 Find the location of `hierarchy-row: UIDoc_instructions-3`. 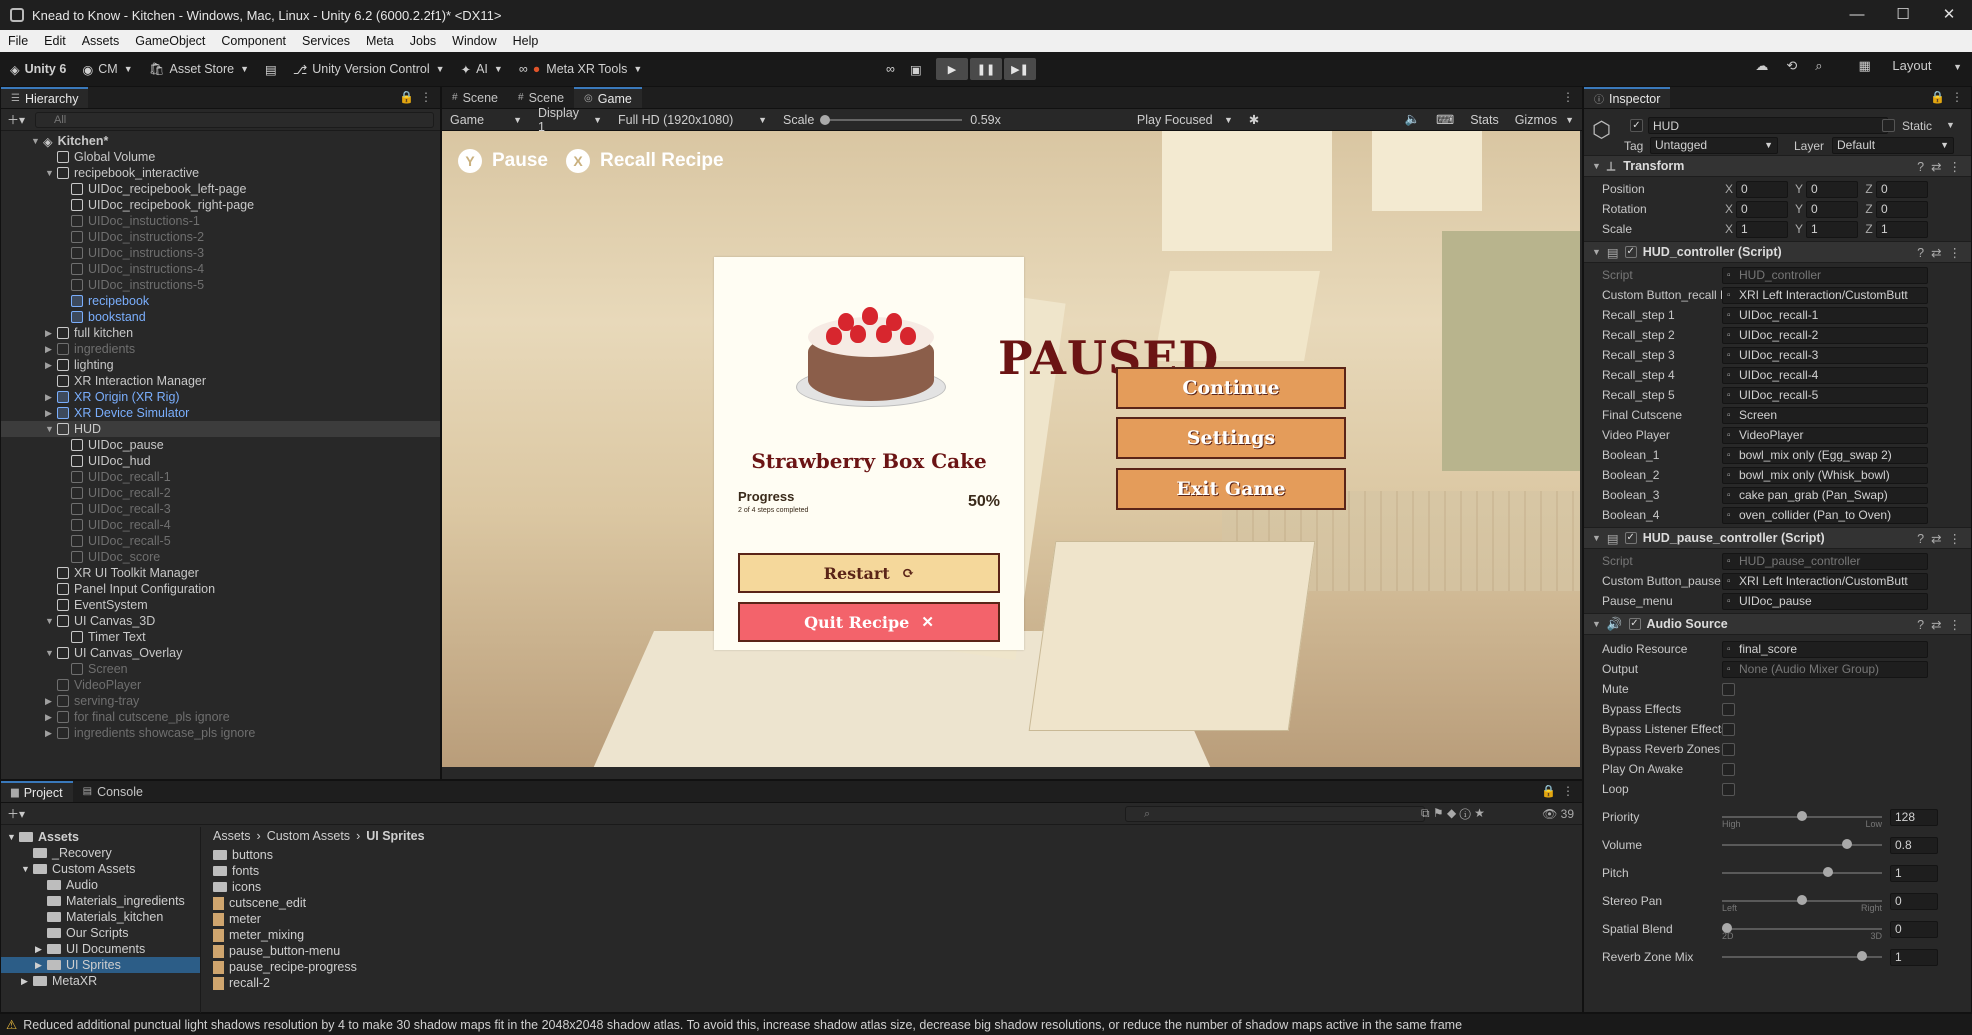

hierarchy-row: UIDoc_instructions-3 is located at coordinates (220, 253).